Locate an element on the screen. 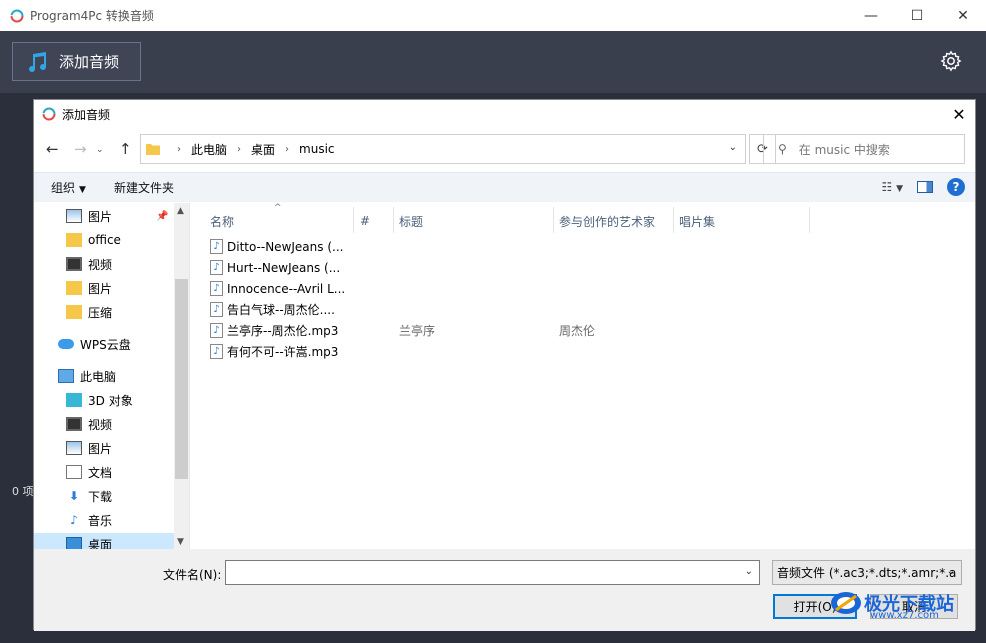 Image resolution: width=986 pixels, height=643 pixels. minimize-icon: — is located at coordinates (871, 15).